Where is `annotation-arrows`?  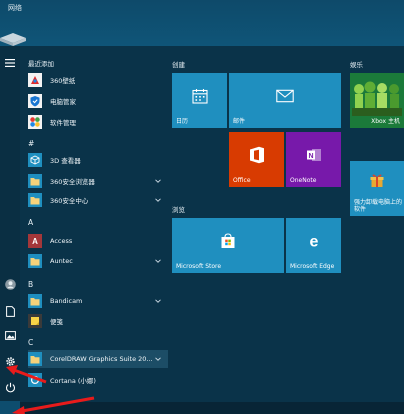 annotation-arrows is located at coordinates (50, 389).